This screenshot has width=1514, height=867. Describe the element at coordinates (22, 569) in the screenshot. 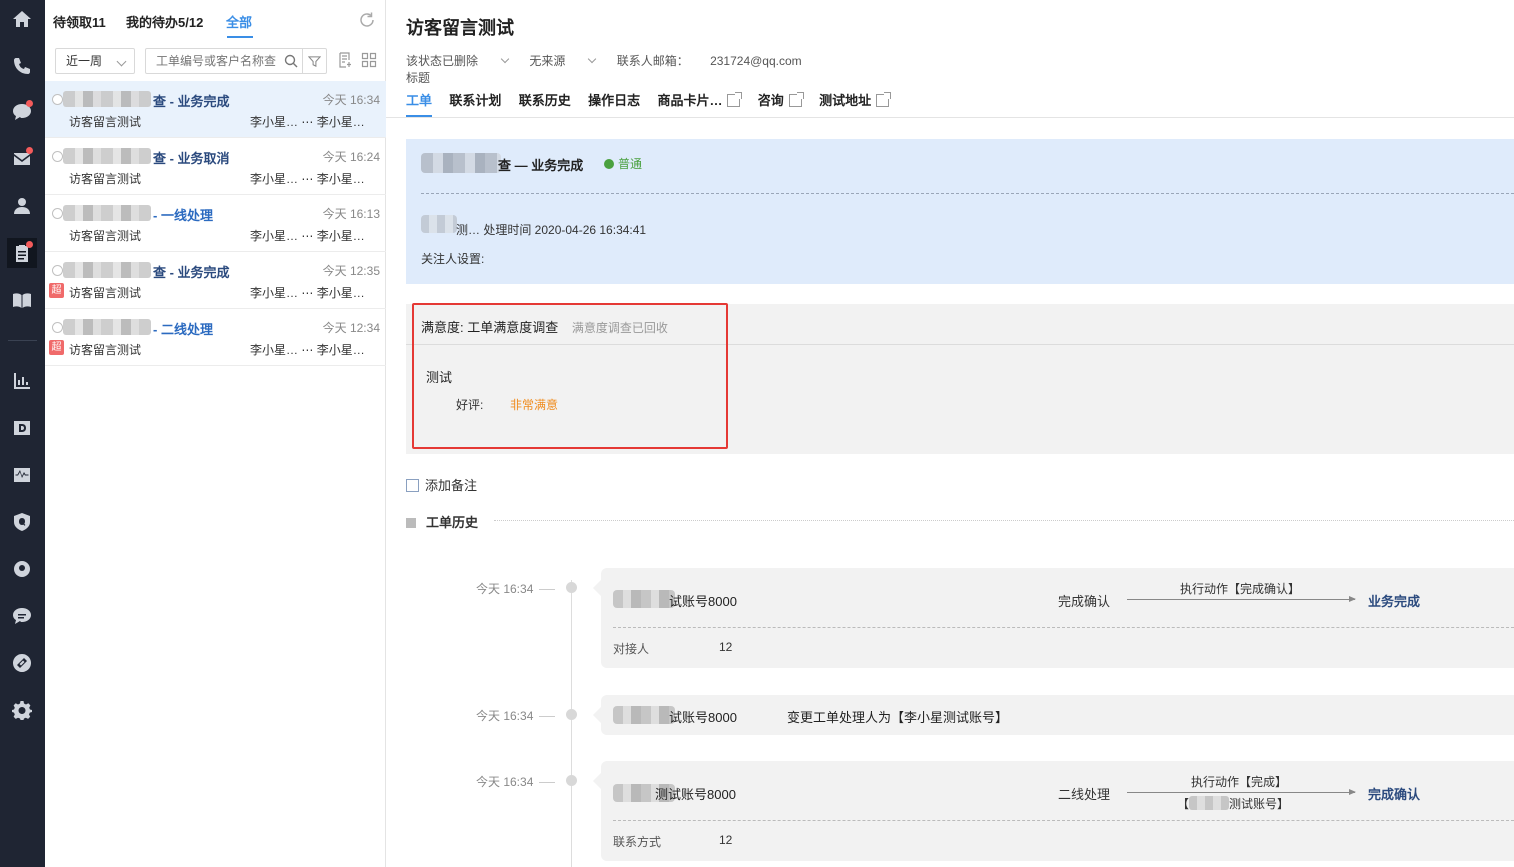

I see `bulb-icon` at that location.